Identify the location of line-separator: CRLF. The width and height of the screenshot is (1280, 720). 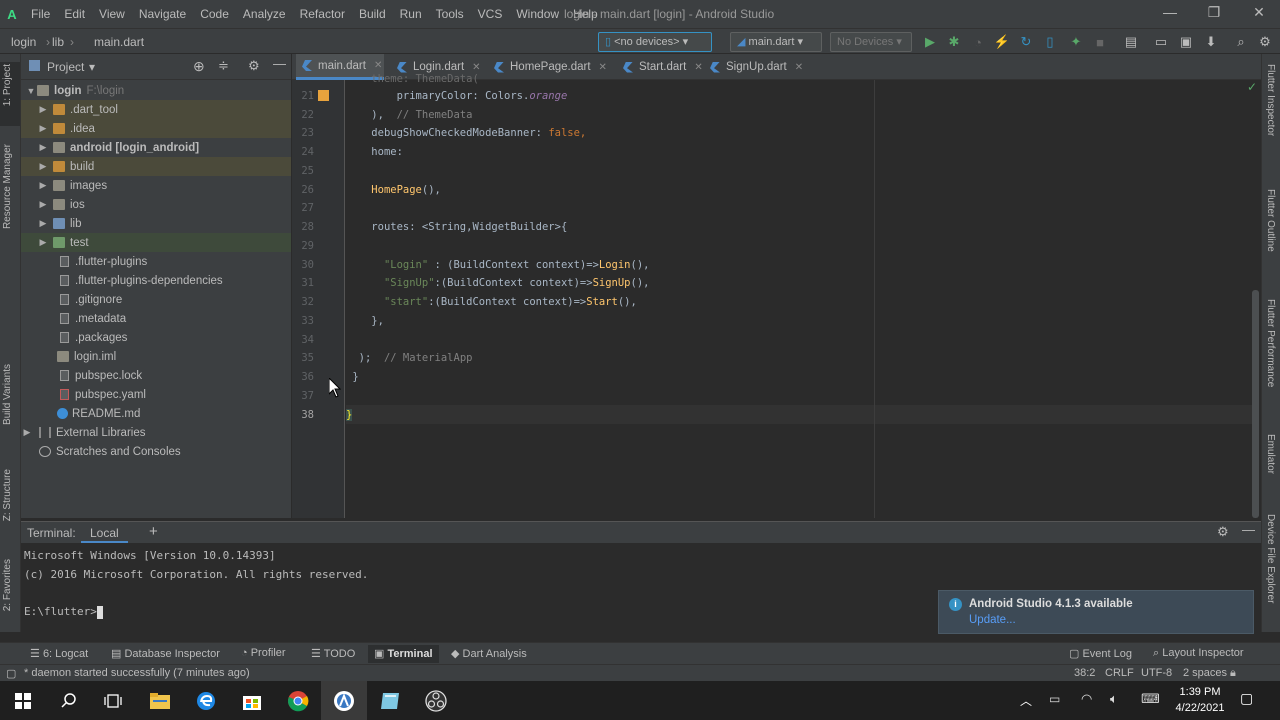
(1119, 673).